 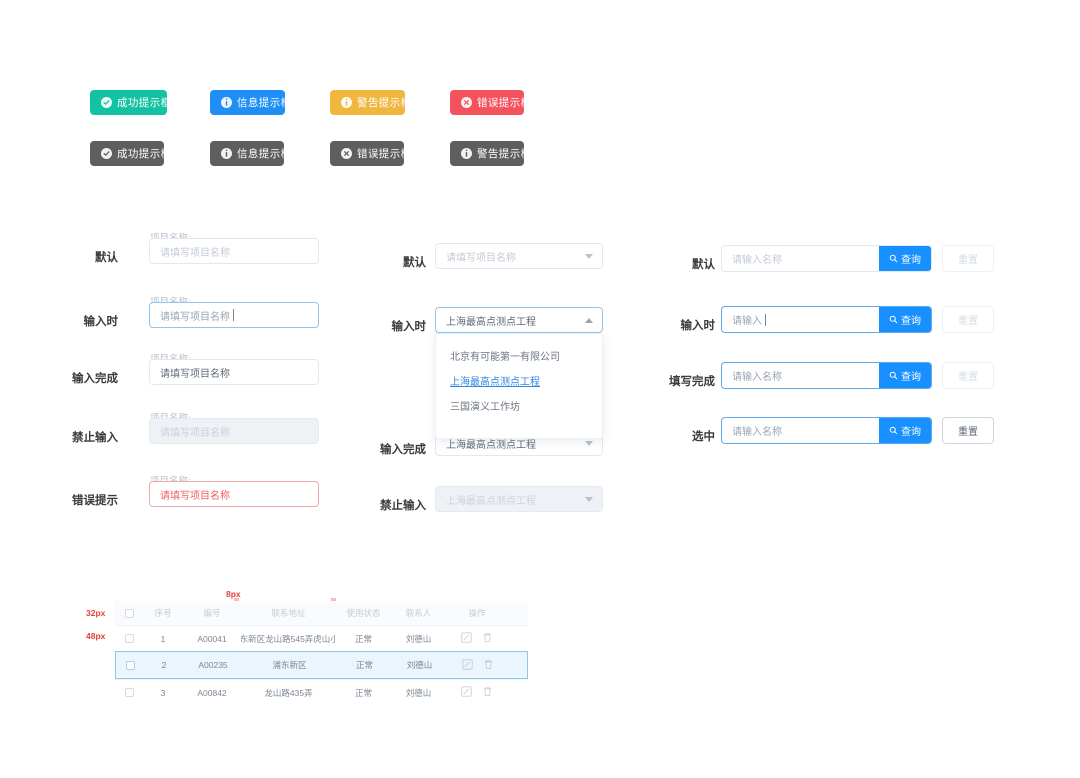 What do you see at coordinates (540, 103) in the screenshot?
I see `alert-row-colored: 成功提示框 信息提示框 警告提示框 错误提示框` at bounding box center [540, 103].